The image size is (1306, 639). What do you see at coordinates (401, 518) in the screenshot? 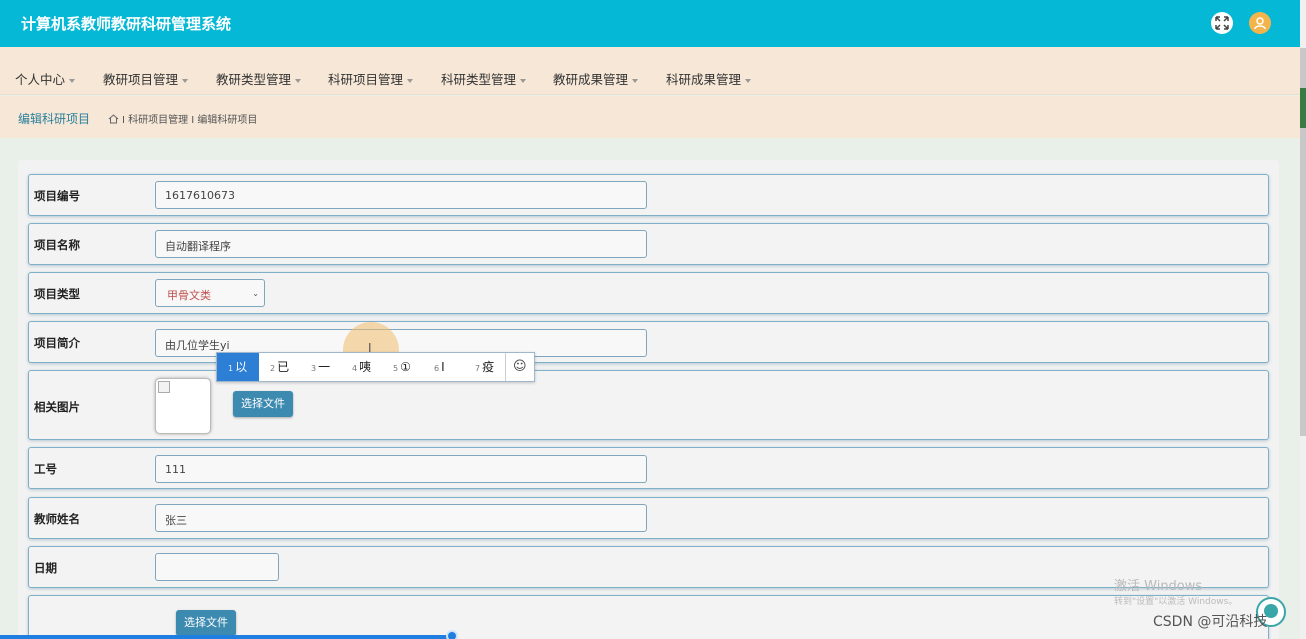
I see `teacher-name-input: 张三` at bounding box center [401, 518].